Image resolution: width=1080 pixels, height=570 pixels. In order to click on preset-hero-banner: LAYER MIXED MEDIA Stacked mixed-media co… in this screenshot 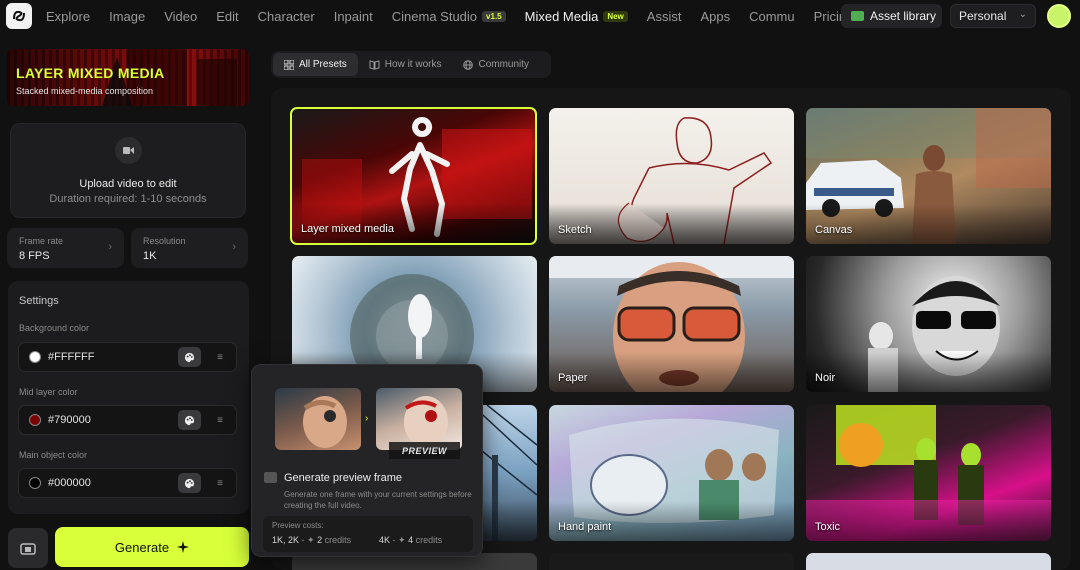, I will do `click(128, 77)`.